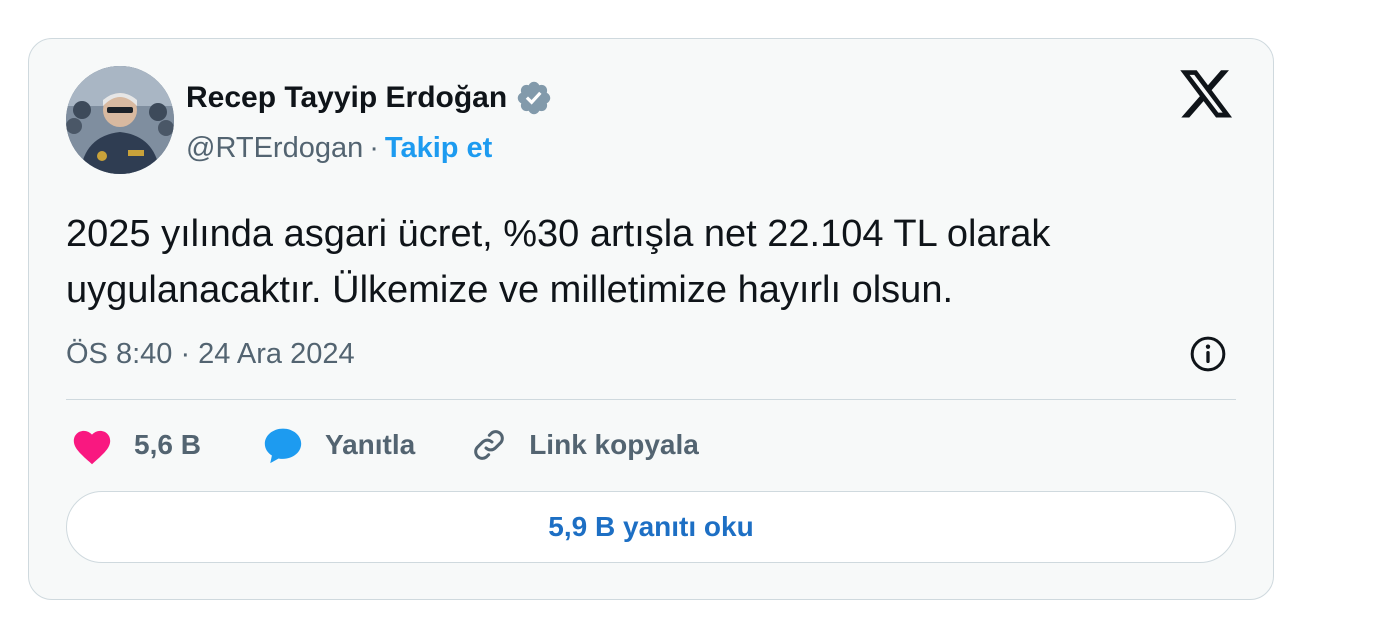  I want to click on like-count: 5,6 B, so click(167, 444).